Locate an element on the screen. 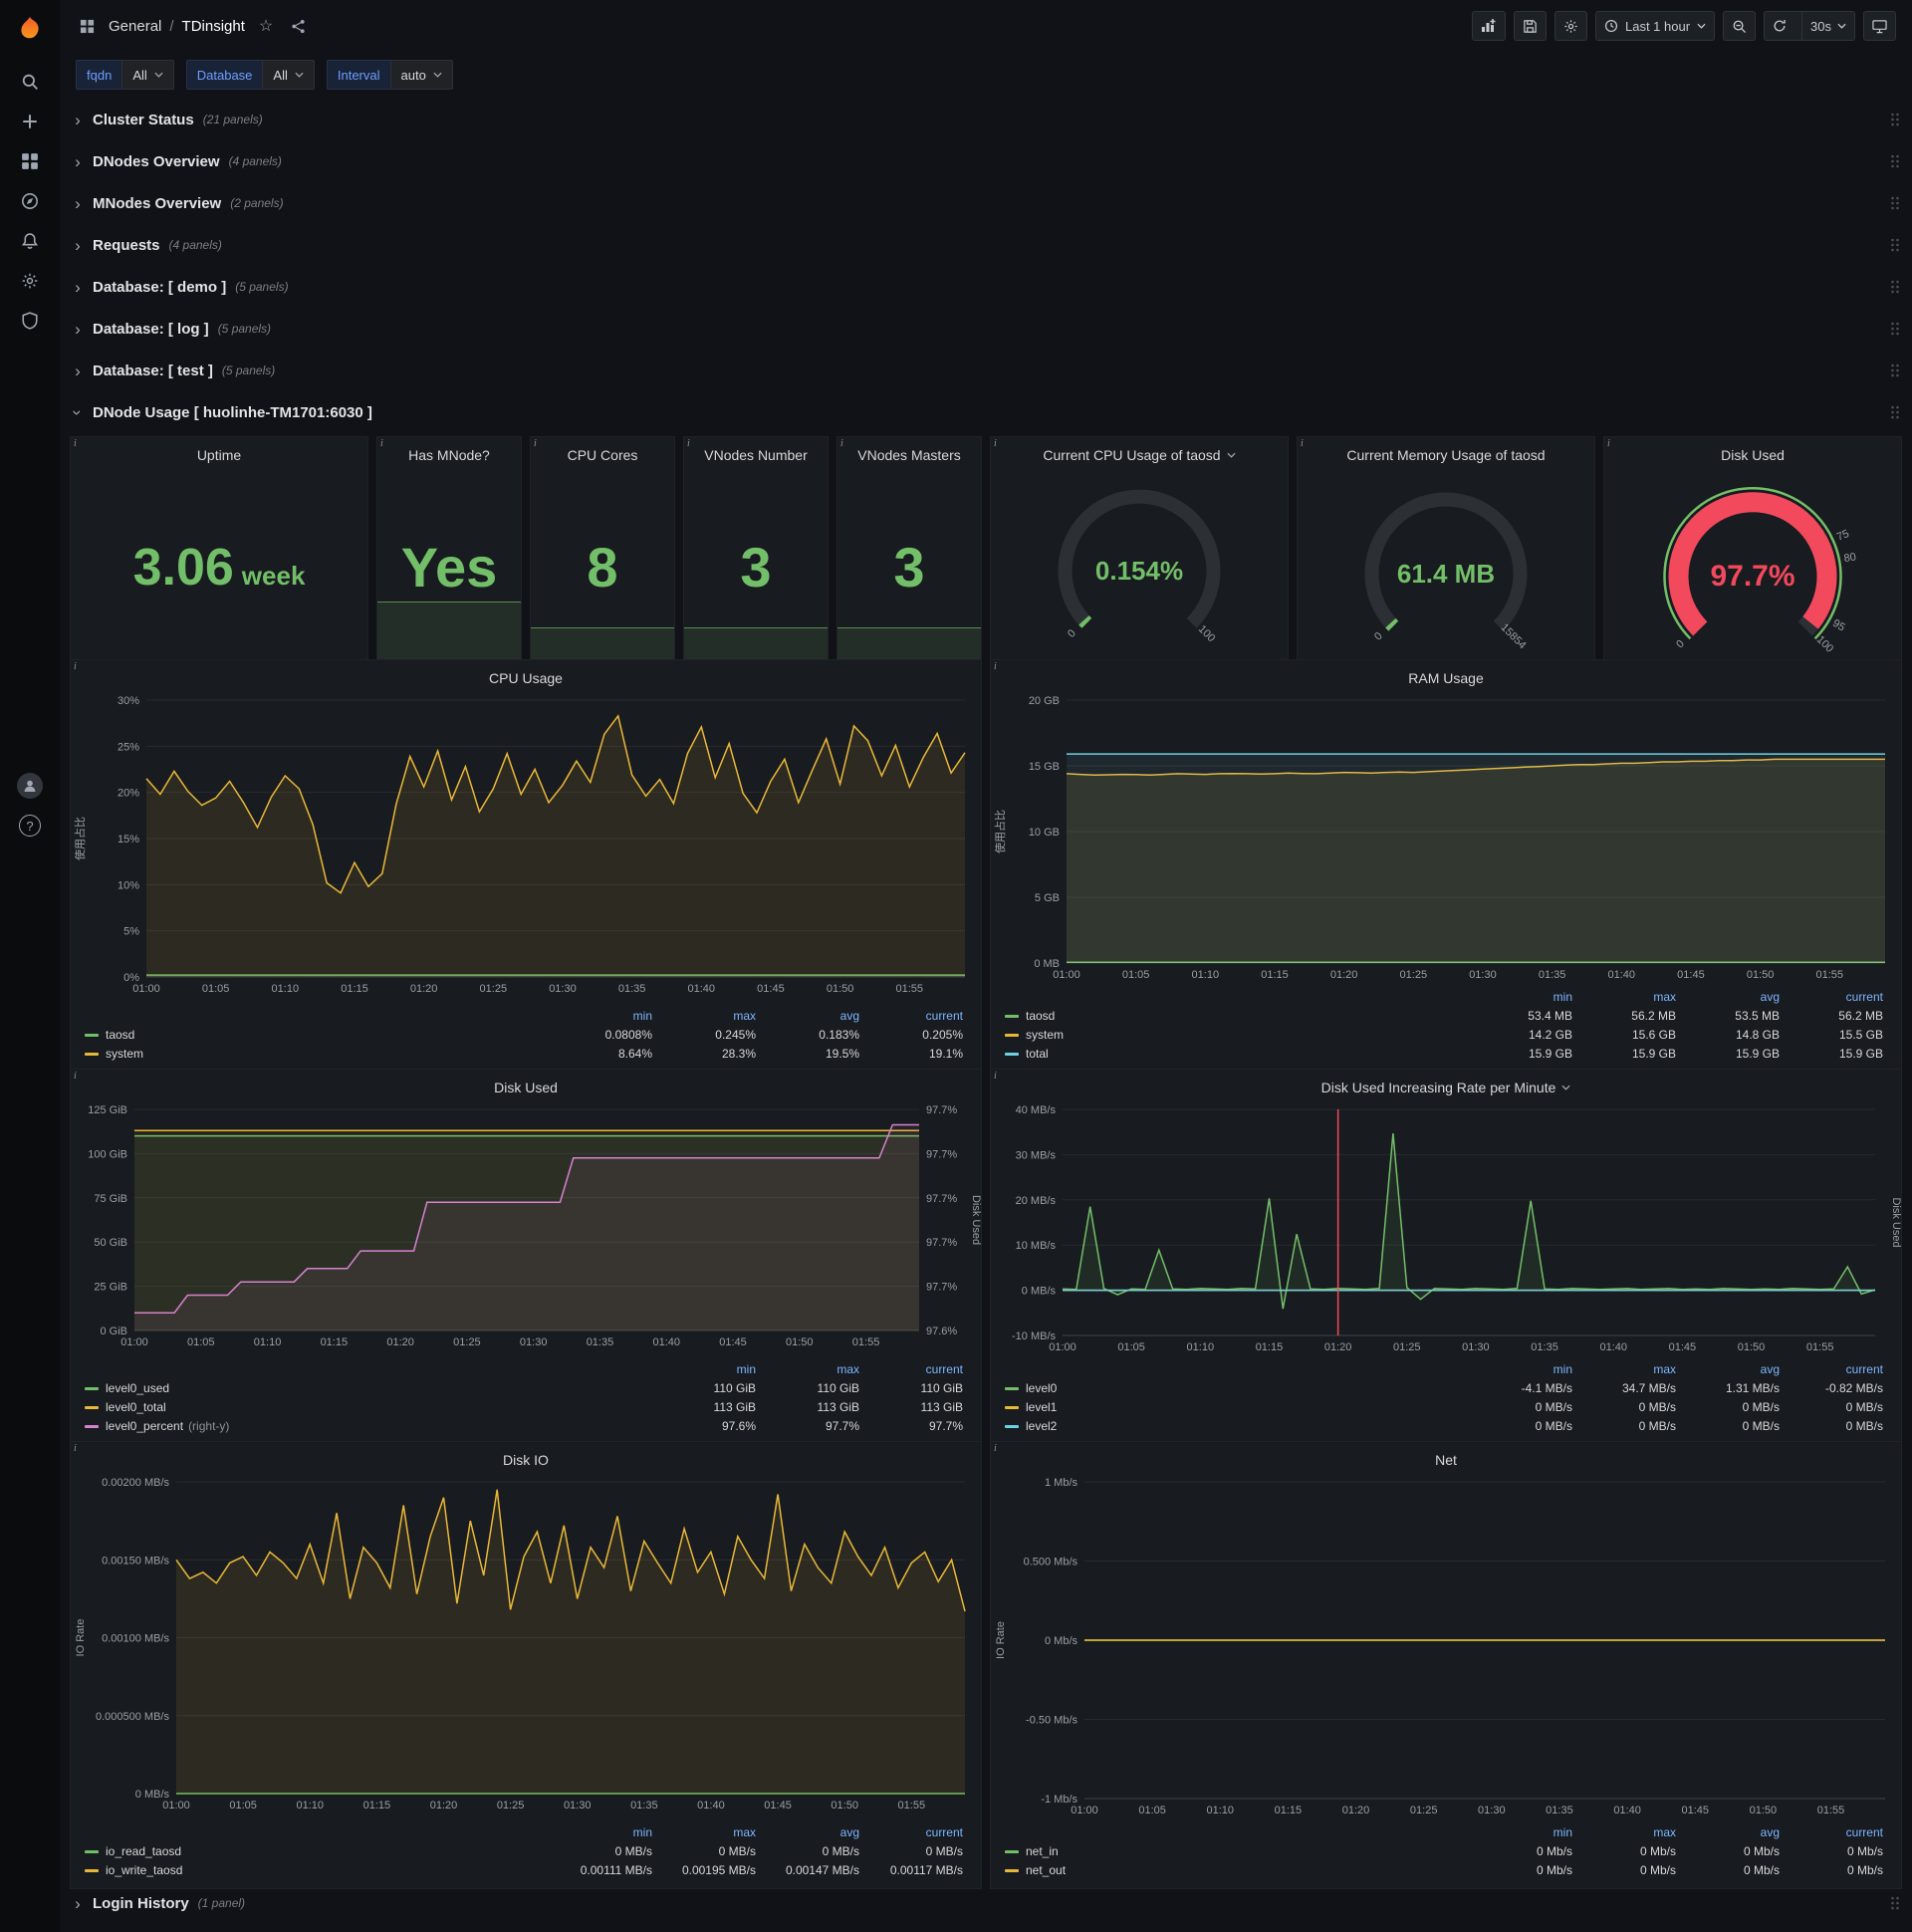  cycle-view-mode-button is located at coordinates (1879, 26).